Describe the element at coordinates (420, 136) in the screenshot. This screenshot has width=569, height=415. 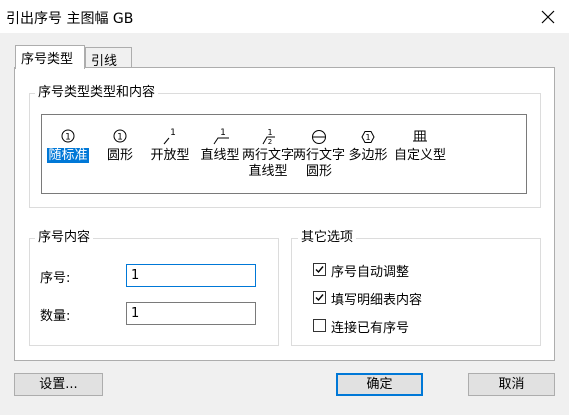
I see `custom-grid-icon` at that location.